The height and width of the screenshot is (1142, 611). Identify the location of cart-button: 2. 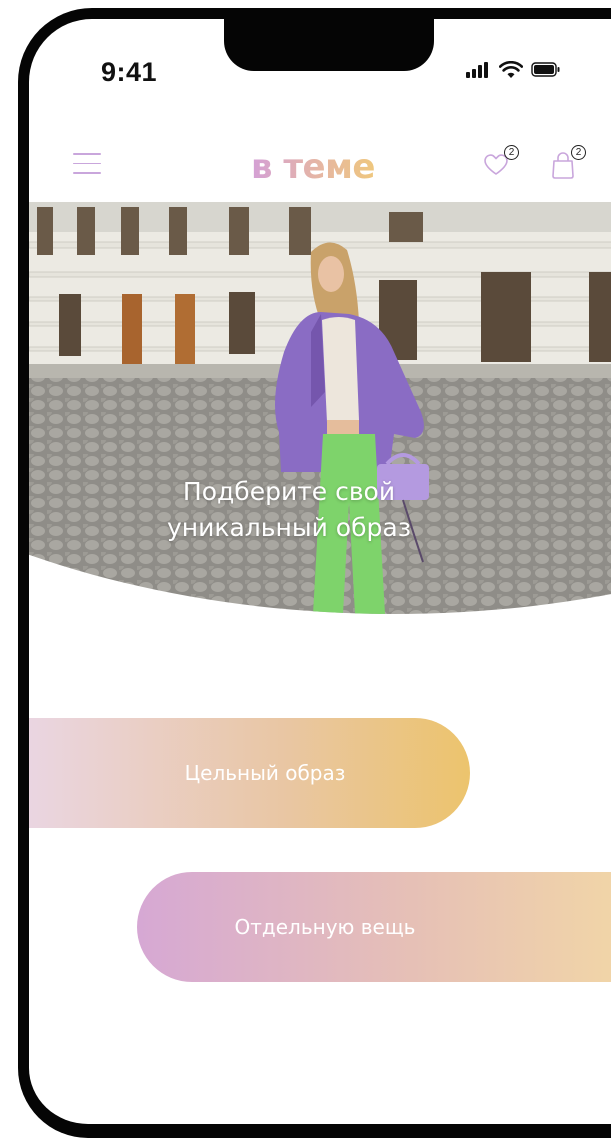
(567, 164).